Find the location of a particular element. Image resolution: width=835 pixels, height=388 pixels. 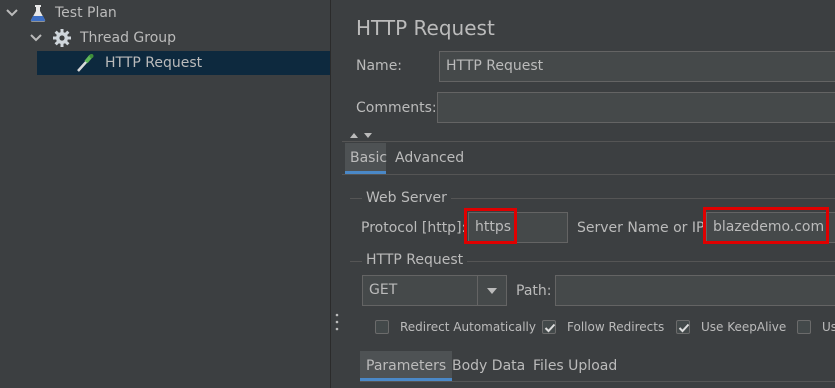

tab-label: Body Data is located at coordinates (489, 366).